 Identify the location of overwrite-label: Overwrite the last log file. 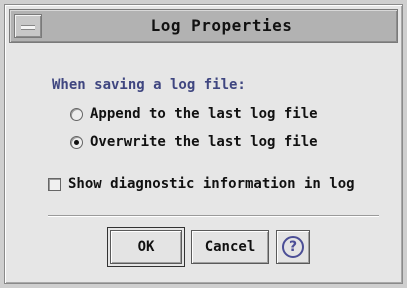
(204, 142).